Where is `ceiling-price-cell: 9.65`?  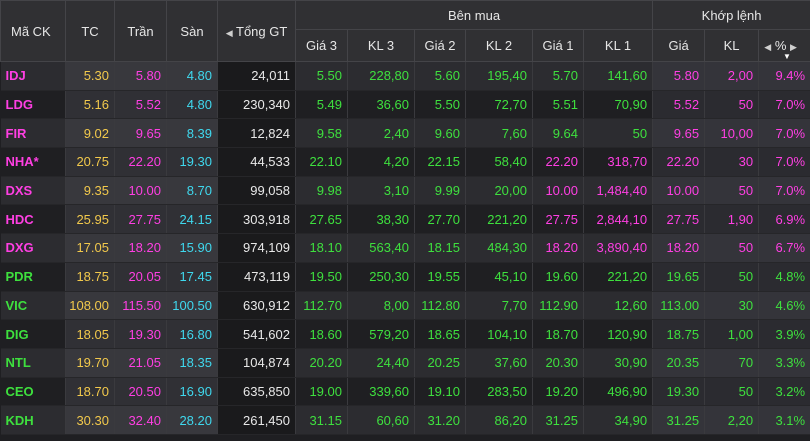
ceiling-price-cell: 9.65 is located at coordinates (140, 133).